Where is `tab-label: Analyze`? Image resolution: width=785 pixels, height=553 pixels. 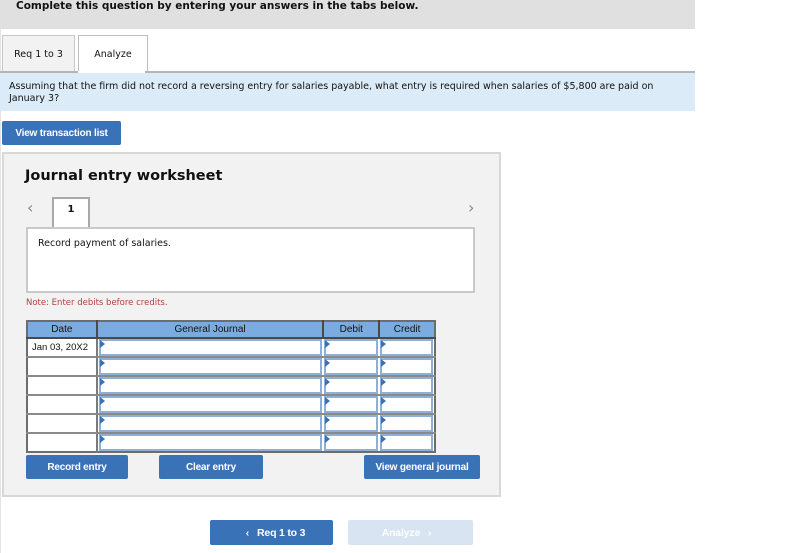 tab-label: Analyze is located at coordinates (113, 54).